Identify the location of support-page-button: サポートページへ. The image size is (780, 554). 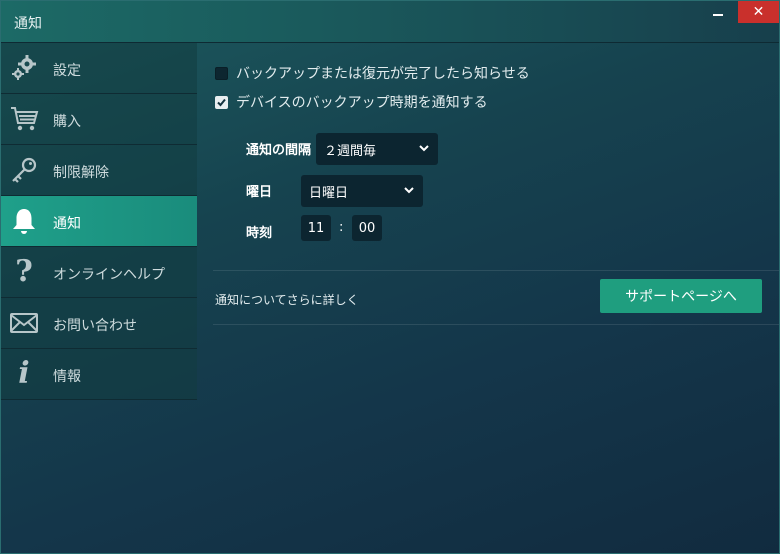
(681, 296).